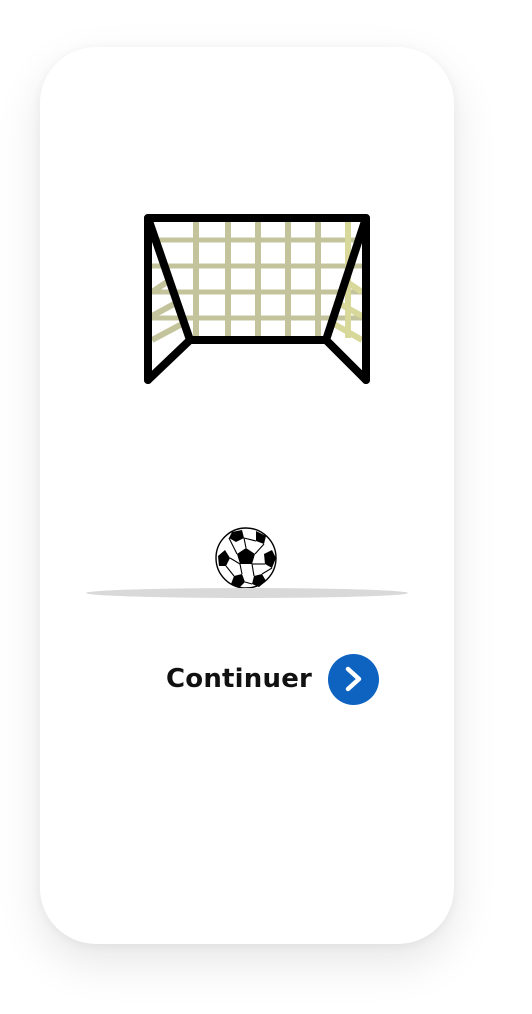  I want to click on soccer-goal-icon, so click(257, 299).